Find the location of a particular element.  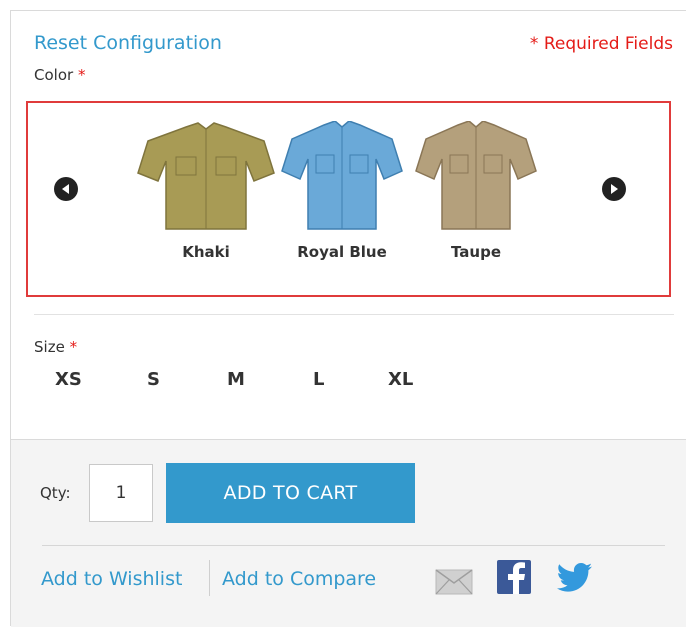

qty-label: Qty: is located at coordinates (55, 493).